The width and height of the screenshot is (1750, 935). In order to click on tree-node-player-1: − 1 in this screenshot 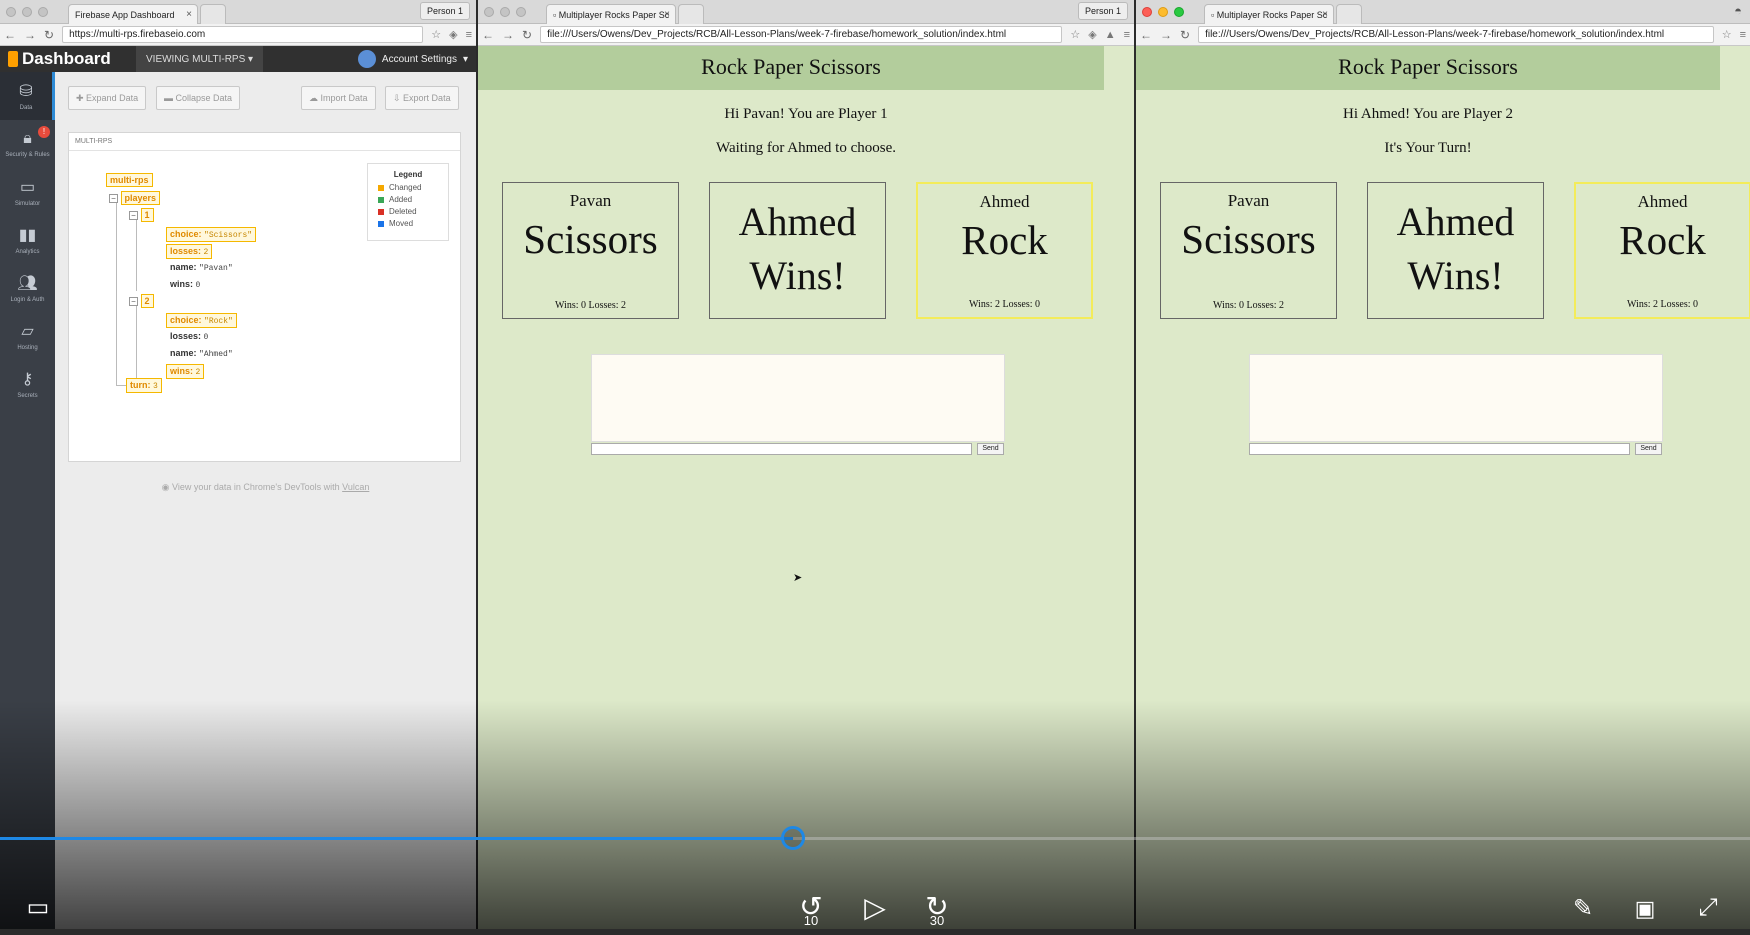, I will do `click(141, 215)`.